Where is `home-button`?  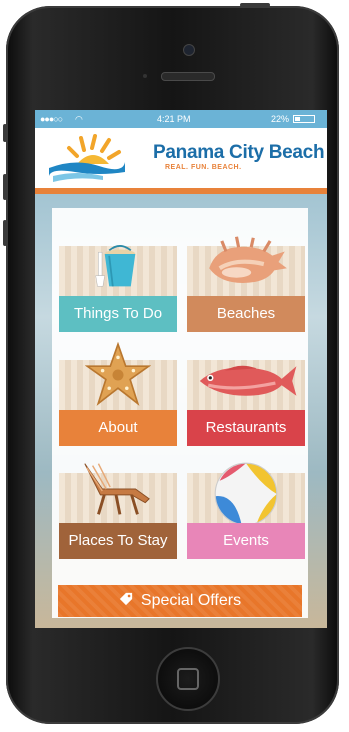 home-button is located at coordinates (188, 679).